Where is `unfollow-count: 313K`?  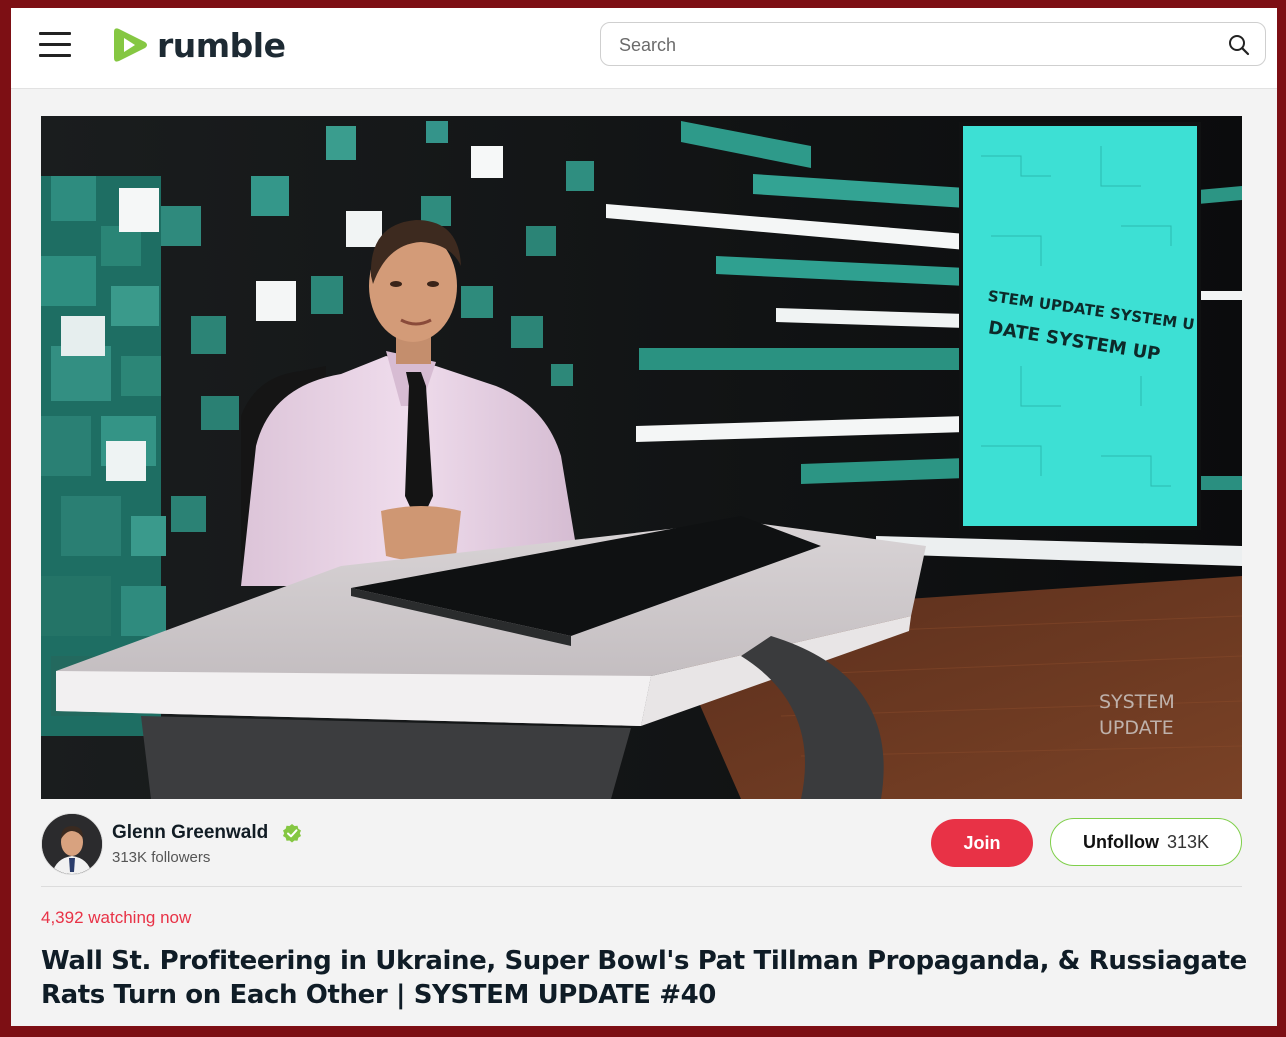 unfollow-count: 313K is located at coordinates (1188, 841).